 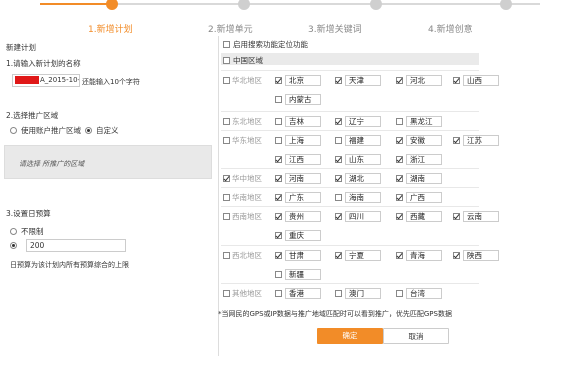 I want to click on region-checkbox: 华东地区, so click(x=242, y=140).